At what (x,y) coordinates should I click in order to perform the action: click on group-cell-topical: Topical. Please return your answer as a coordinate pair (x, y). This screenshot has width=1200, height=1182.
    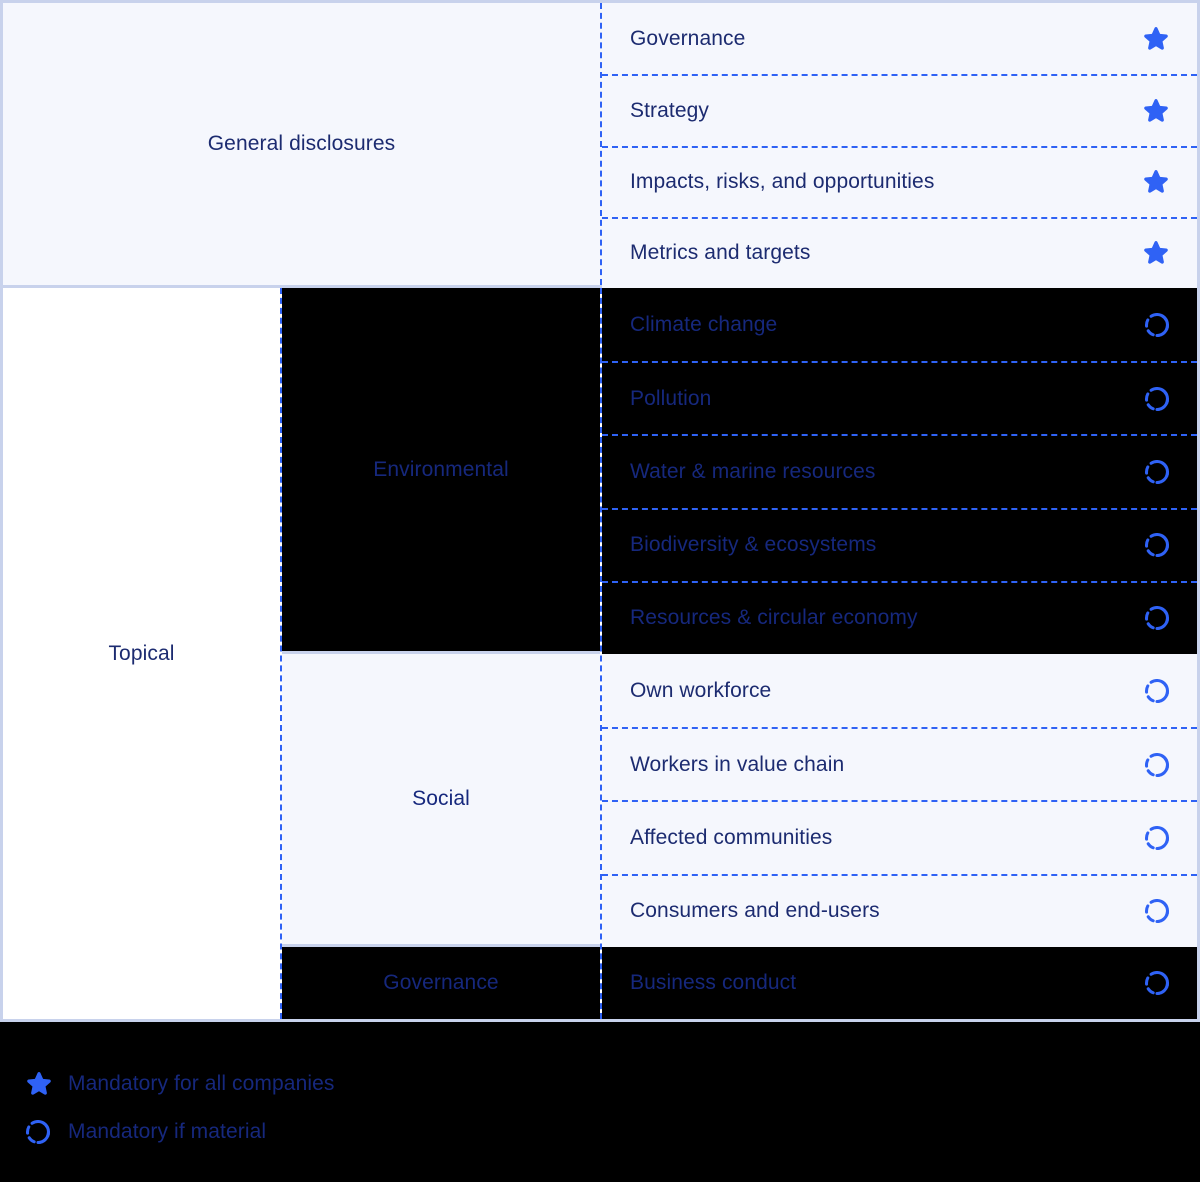
    Looking at the image, I should click on (141, 653).